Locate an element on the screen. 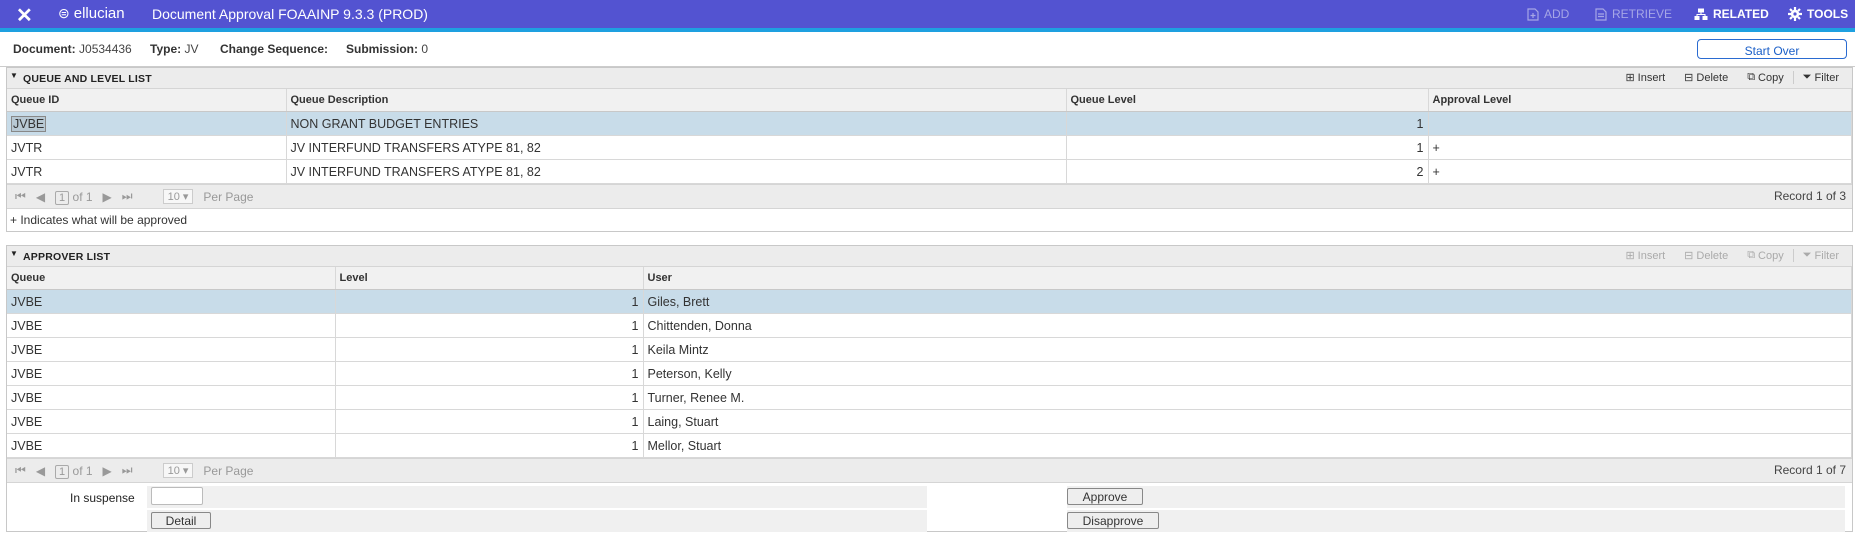 Image resolution: width=1855 pixels, height=555 pixels. table-row: JVBE 1 Laing, Stuart is located at coordinates (929, 421).